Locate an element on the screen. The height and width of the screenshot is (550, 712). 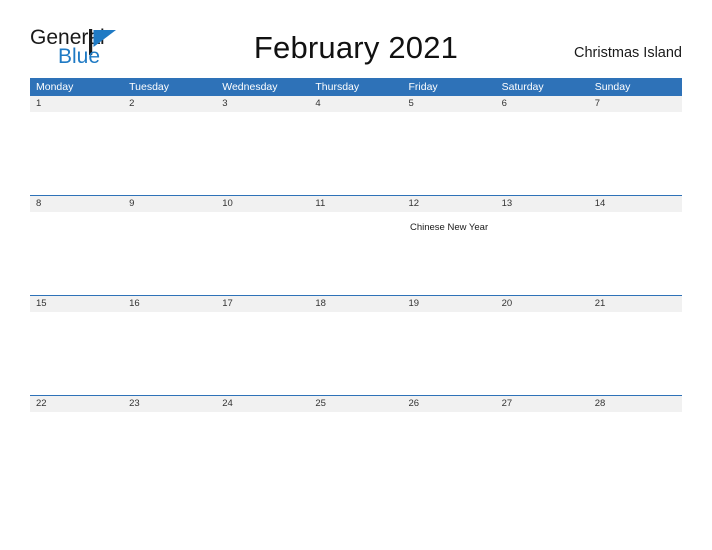
location-label: Christmas Island is located at coordinates (628, 53).